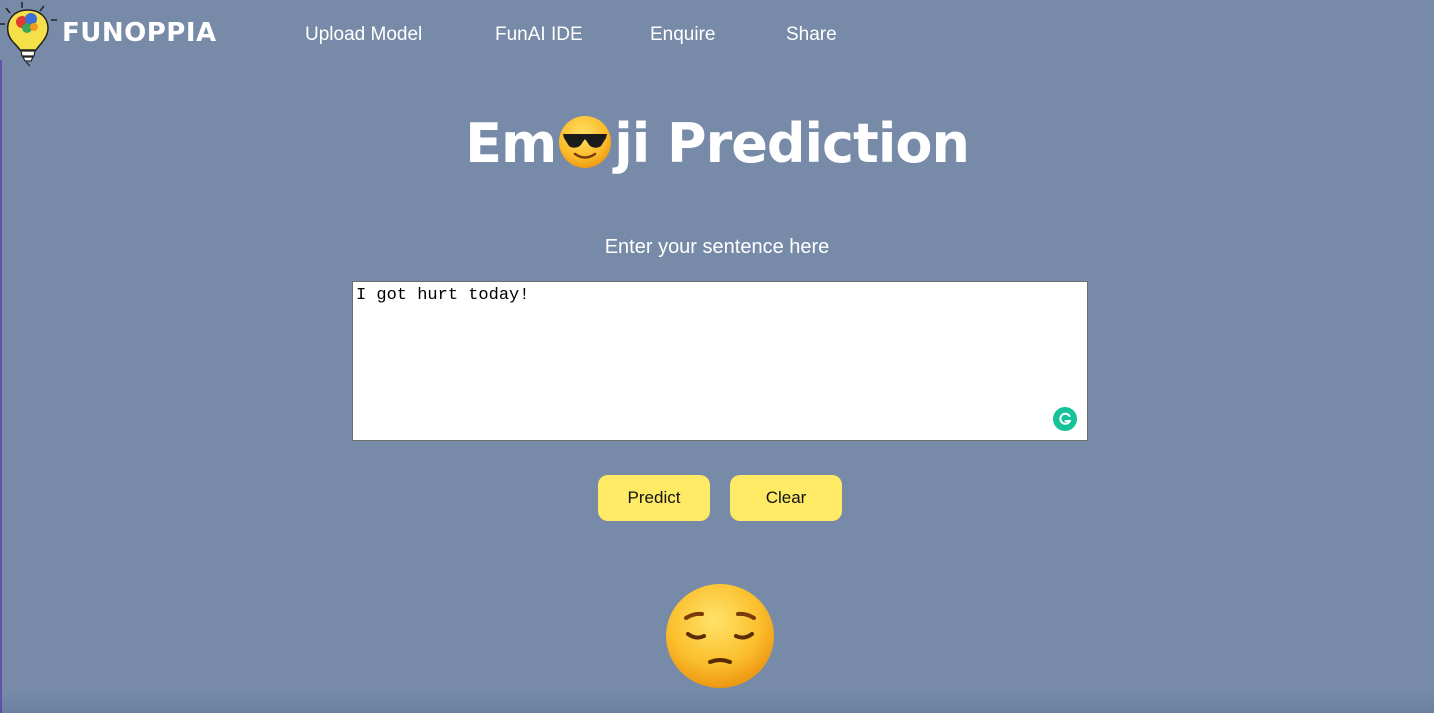 The width and height of the screenshot is (1434, 713). I want to click on grammarly-glyph, so click(1065, 418).